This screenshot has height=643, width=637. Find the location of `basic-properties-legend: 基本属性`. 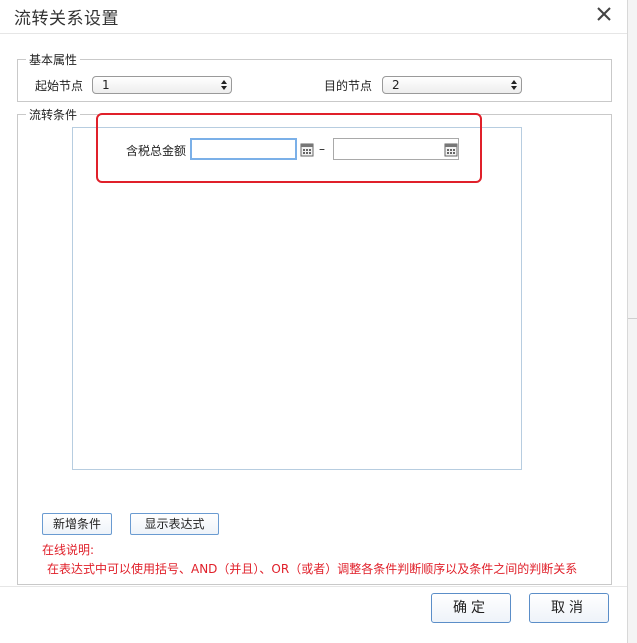

basic-properties-legend: 基本属性 is located at coordinates (53, 60).